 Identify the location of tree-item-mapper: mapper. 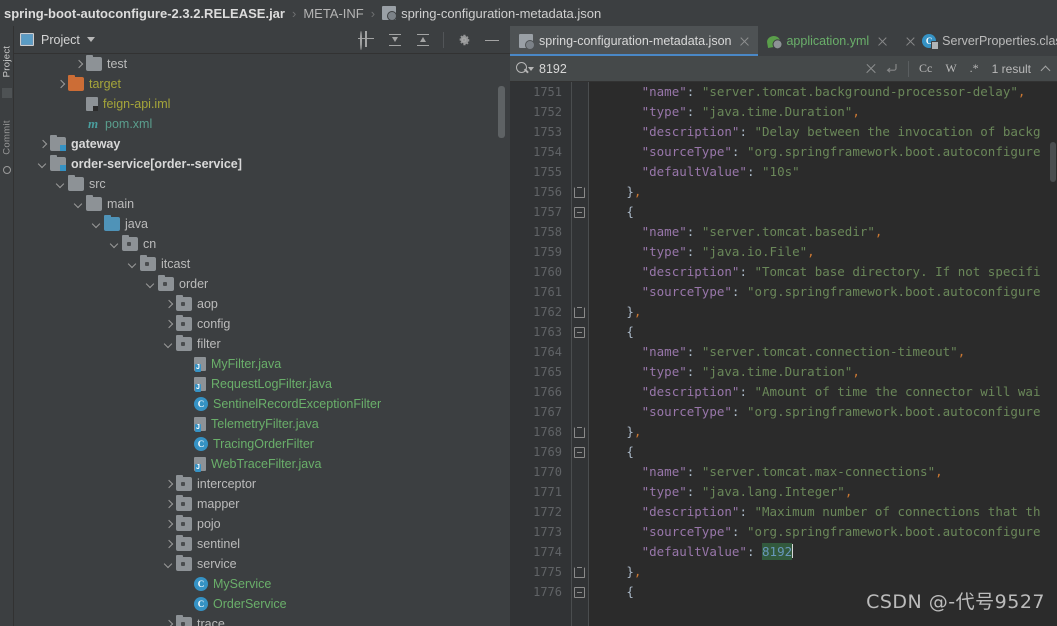
(262, 504).